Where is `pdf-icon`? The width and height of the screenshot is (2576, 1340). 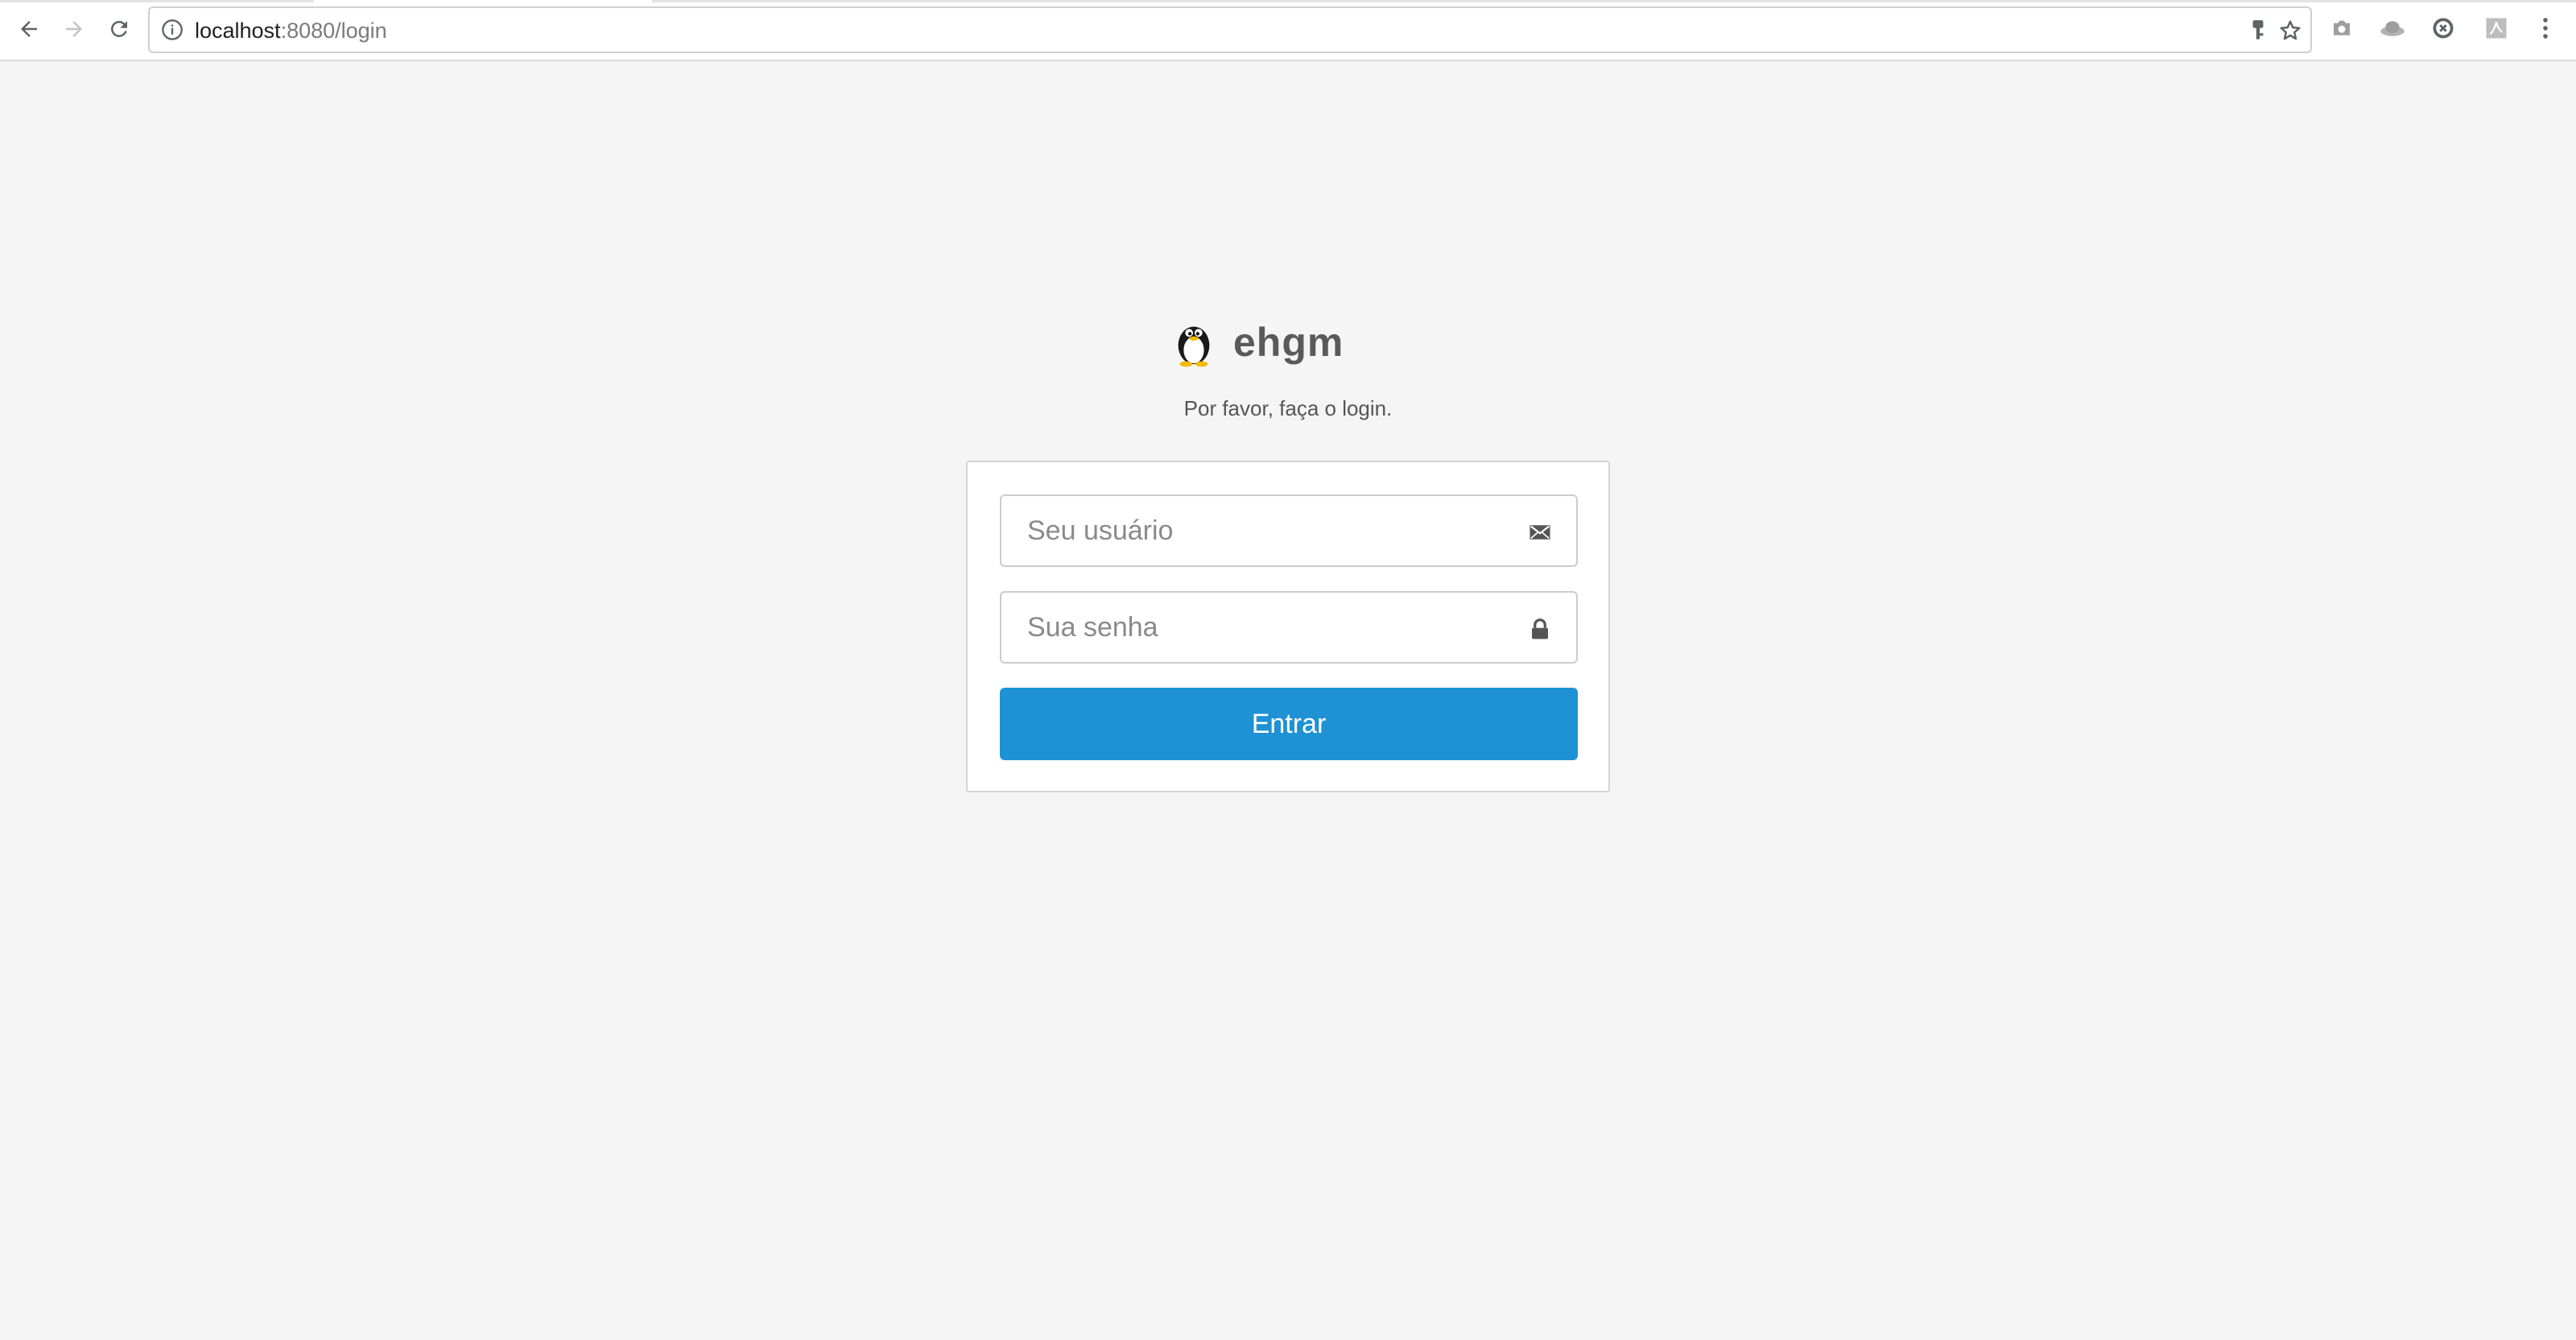
pdf-icon is located at coordinates (2496, 28).